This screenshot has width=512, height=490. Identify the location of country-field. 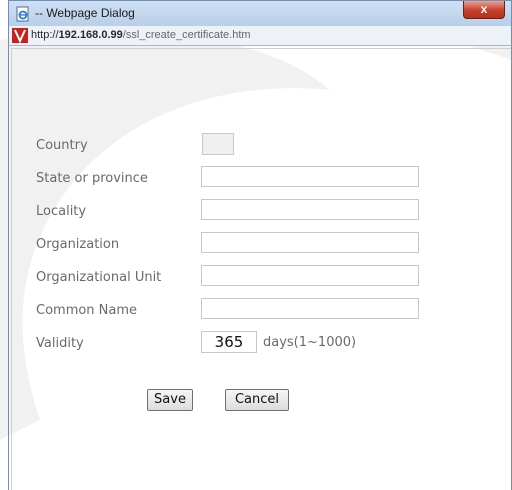
(218, 144).